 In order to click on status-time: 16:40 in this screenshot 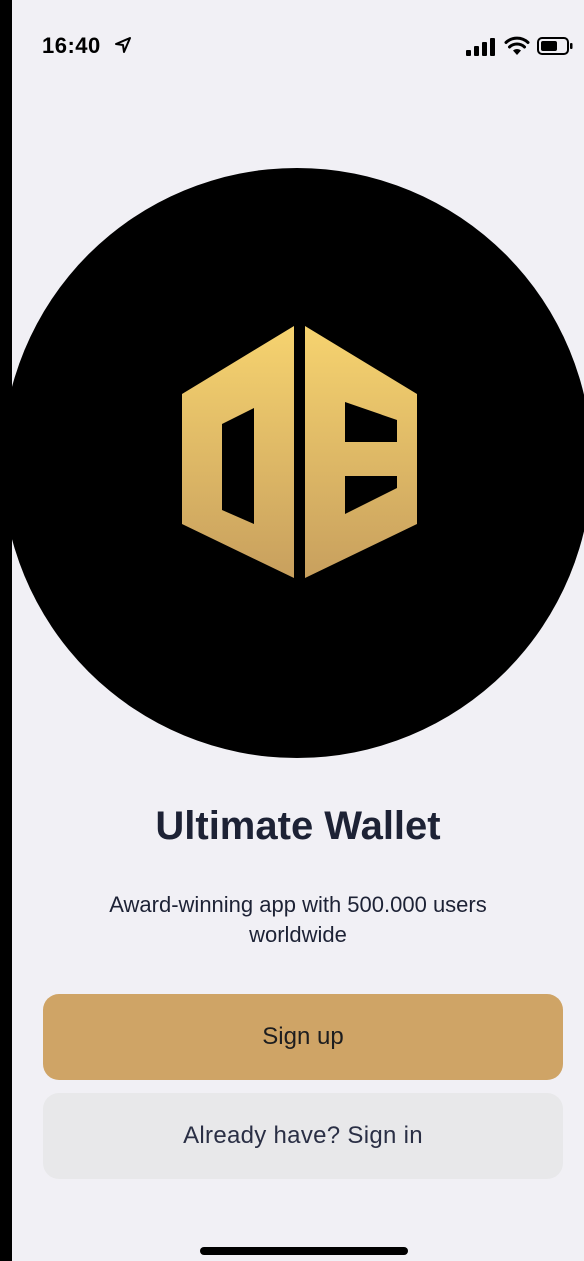, I will do `click(71, 45)`.